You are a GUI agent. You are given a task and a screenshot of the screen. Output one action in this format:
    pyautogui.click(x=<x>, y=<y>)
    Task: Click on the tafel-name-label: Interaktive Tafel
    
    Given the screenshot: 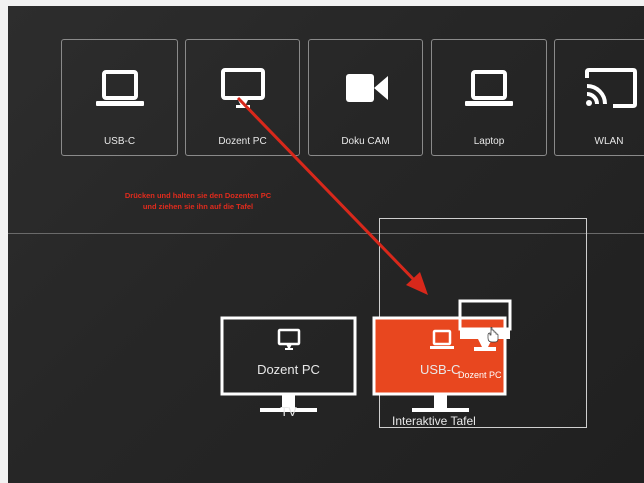 What is the action you would take?
    pyautogui.click(x=434, y=421)
    